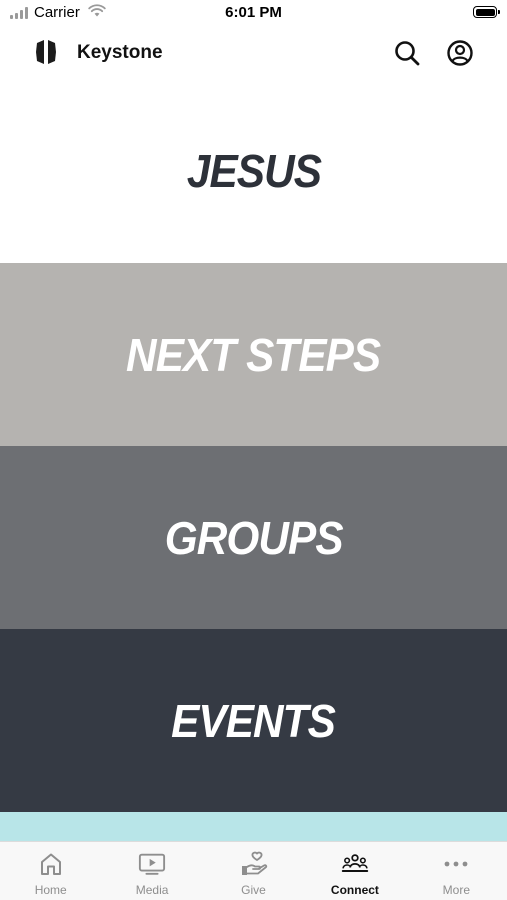 The height and width of the screenshot is (900, 507). I want to click on tile-label-groups: GROUPS, so click(254, 537).